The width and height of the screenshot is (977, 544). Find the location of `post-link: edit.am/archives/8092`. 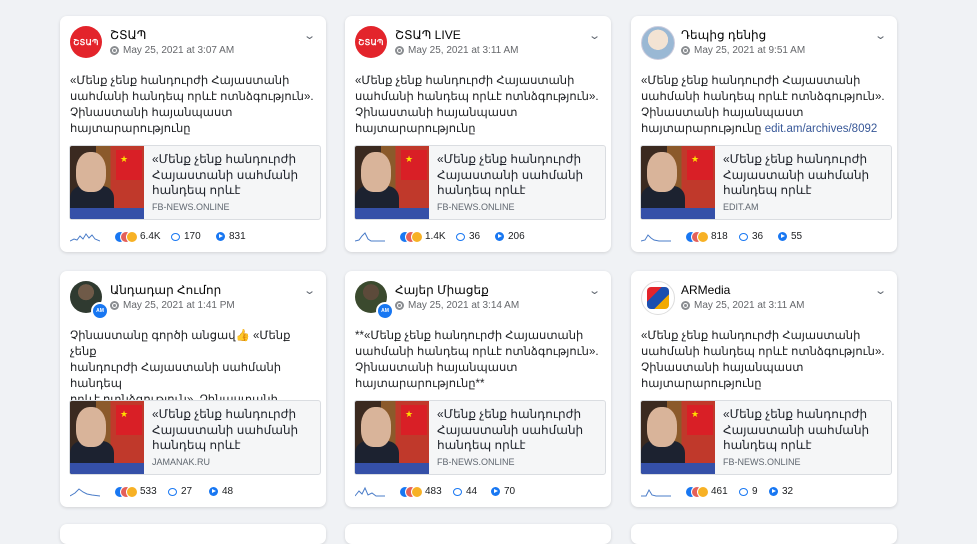

post-link: edit.am/archives/8092 is located at coordinates (821, 129).